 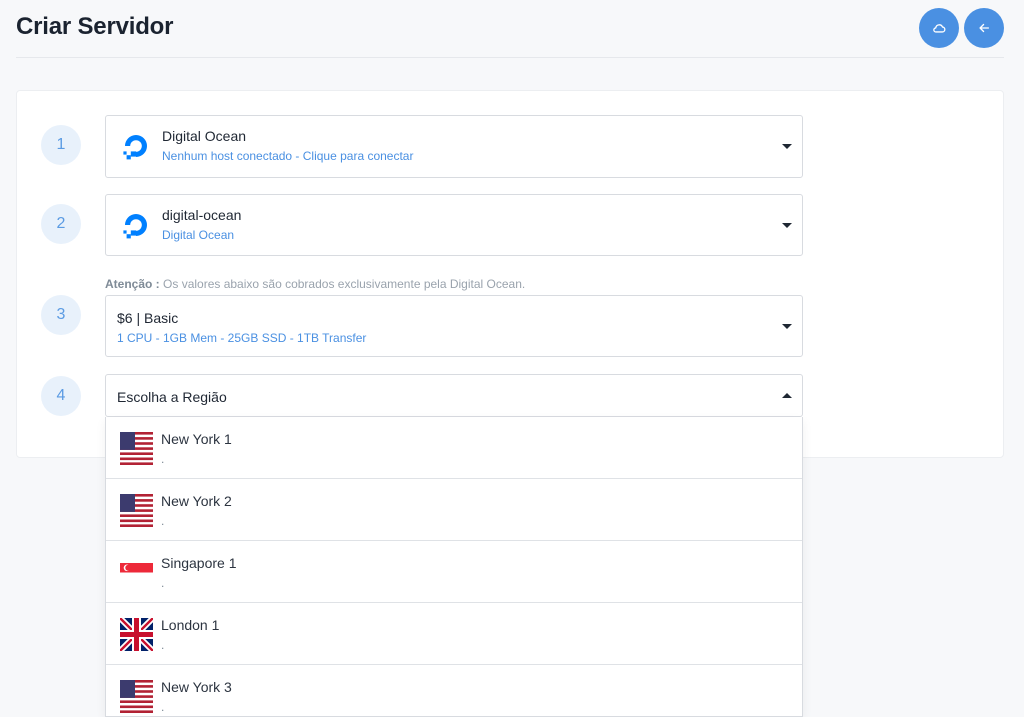 I want to click on region-option: Singapore 1 ., so click(x=454, y=572).